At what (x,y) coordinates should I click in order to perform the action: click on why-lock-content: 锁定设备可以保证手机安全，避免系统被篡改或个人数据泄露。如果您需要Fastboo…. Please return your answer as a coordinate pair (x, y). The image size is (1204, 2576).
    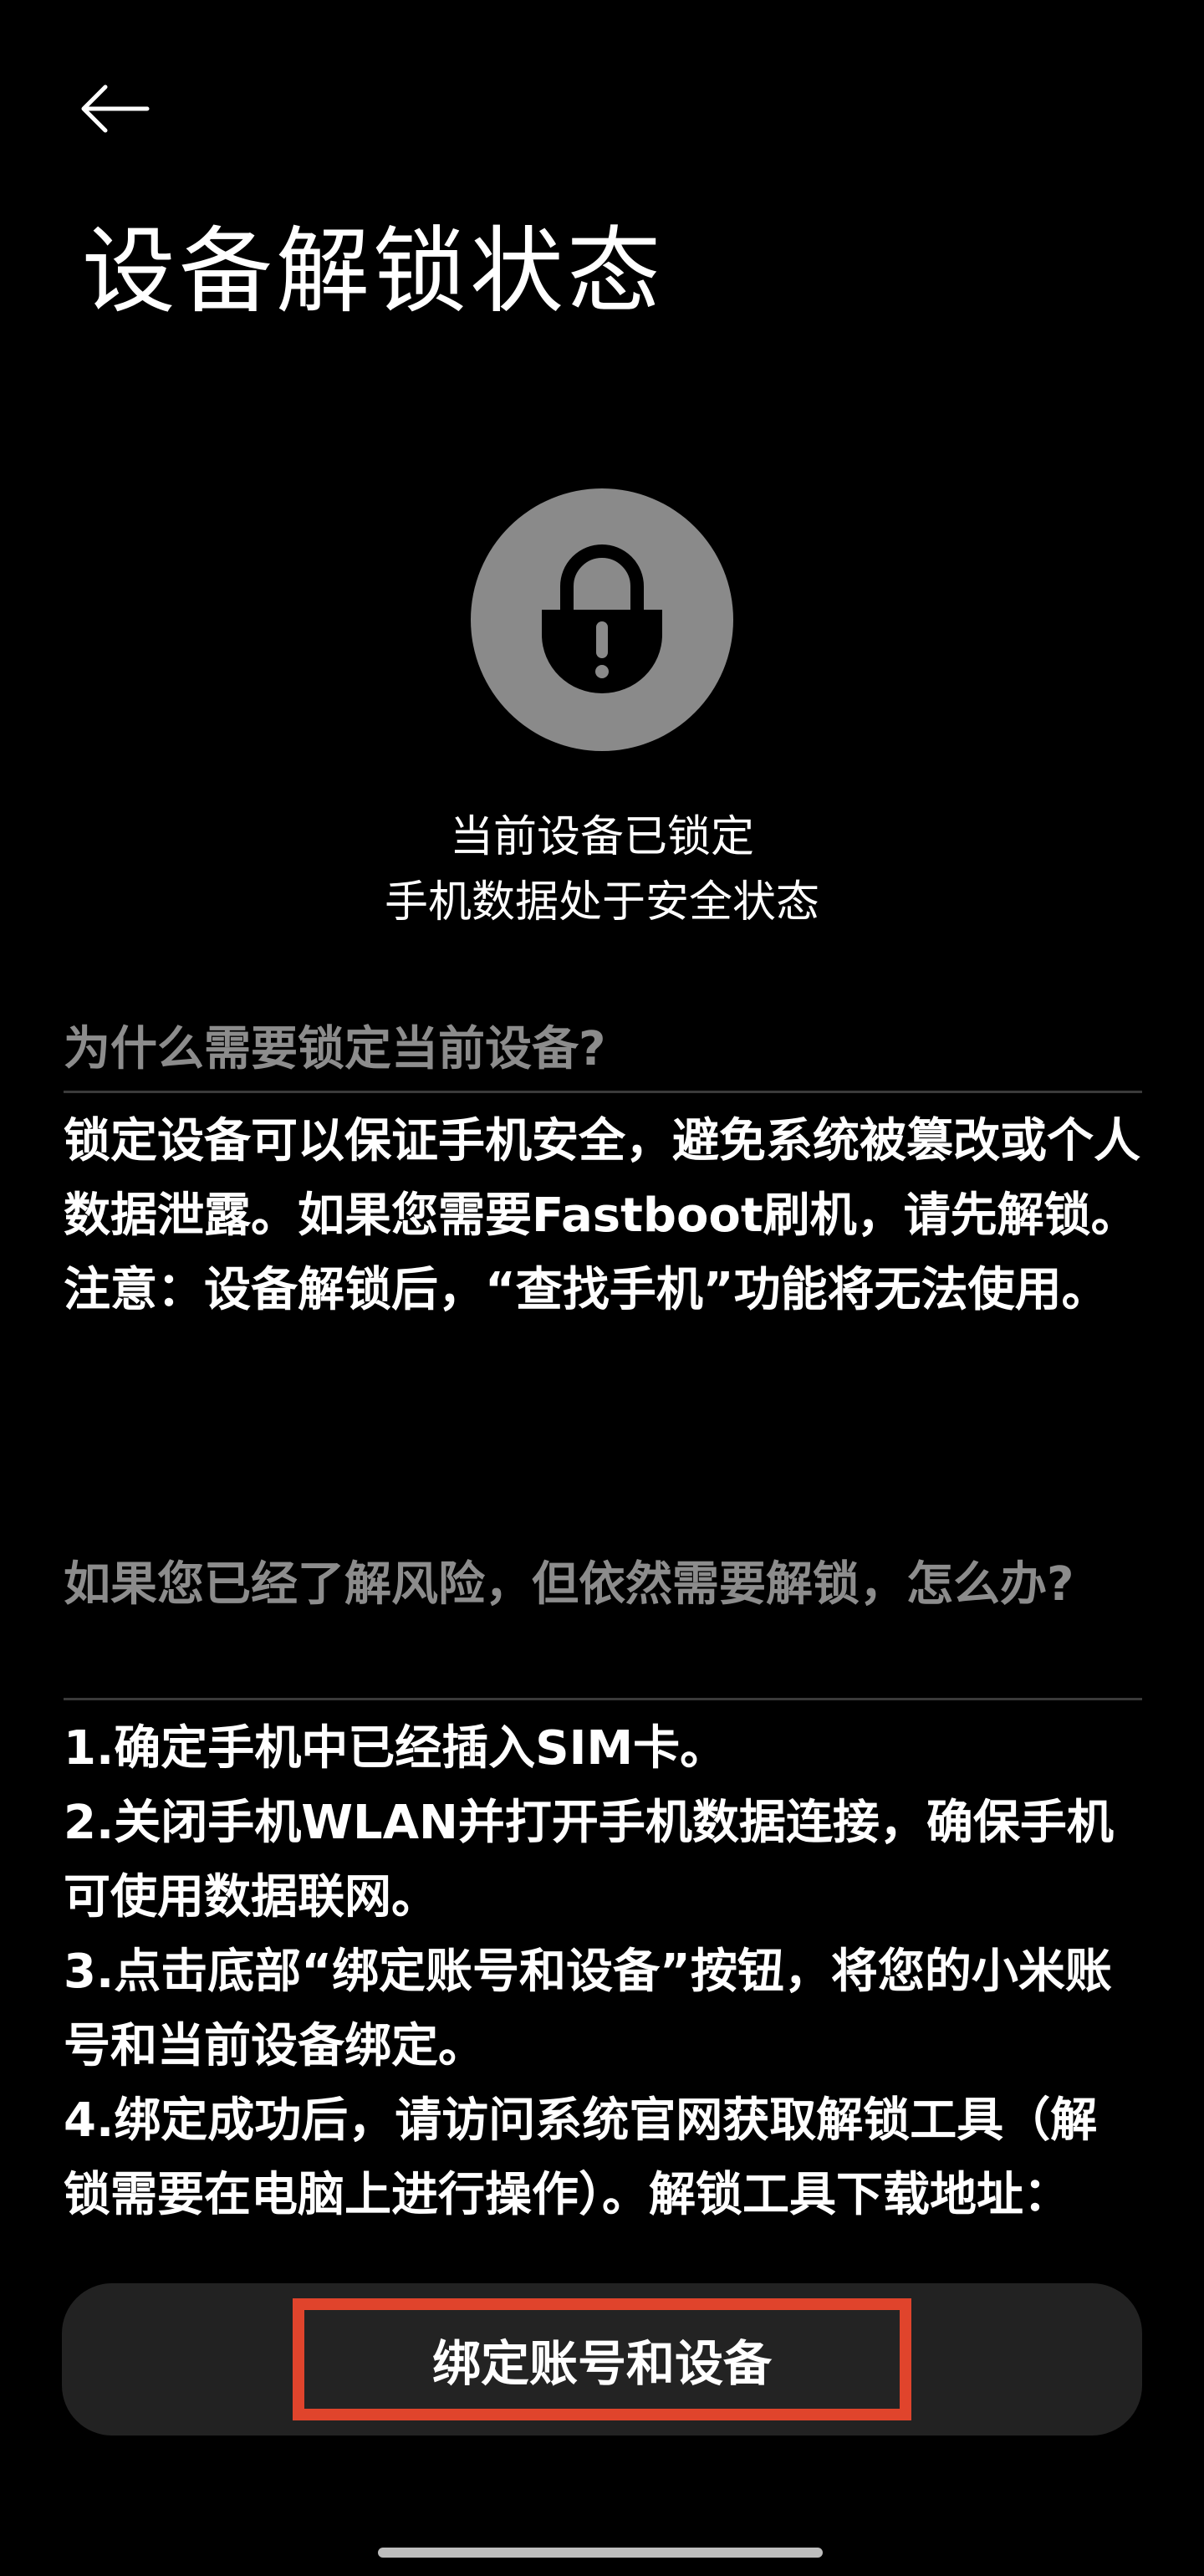
    Looking at the image, I should click on (603, 1215).